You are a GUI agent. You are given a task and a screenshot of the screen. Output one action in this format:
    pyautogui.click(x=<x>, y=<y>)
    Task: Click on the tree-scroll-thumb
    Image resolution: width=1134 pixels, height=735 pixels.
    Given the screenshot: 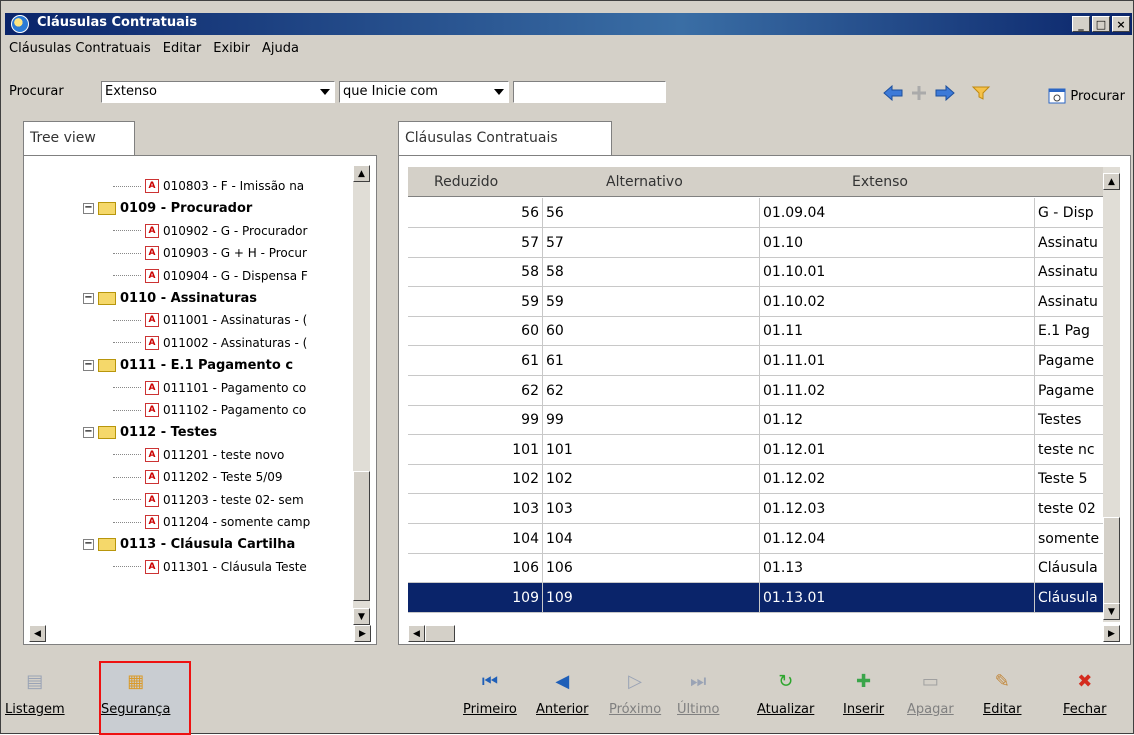 What is the action you would take?
    pyautogui.click(x=361, y=536)
    